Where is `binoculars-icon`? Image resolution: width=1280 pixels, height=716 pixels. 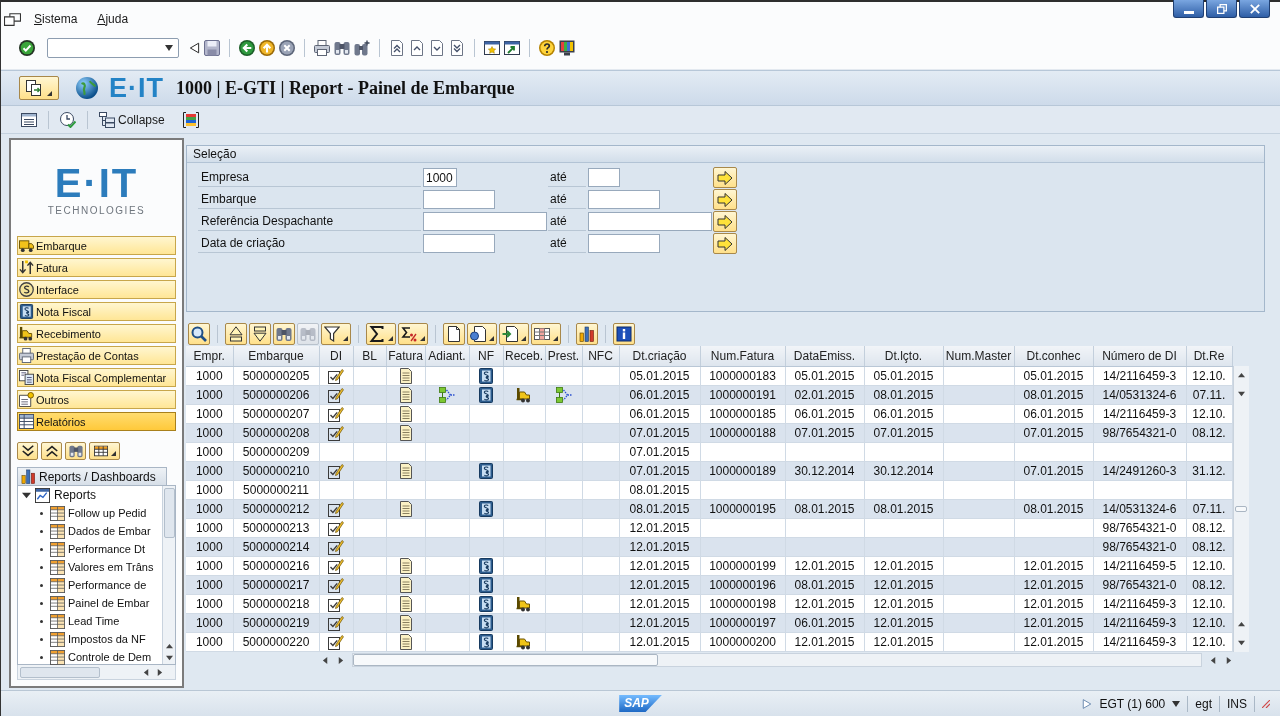
binoculars-icon is located at coordinates (342, 47).